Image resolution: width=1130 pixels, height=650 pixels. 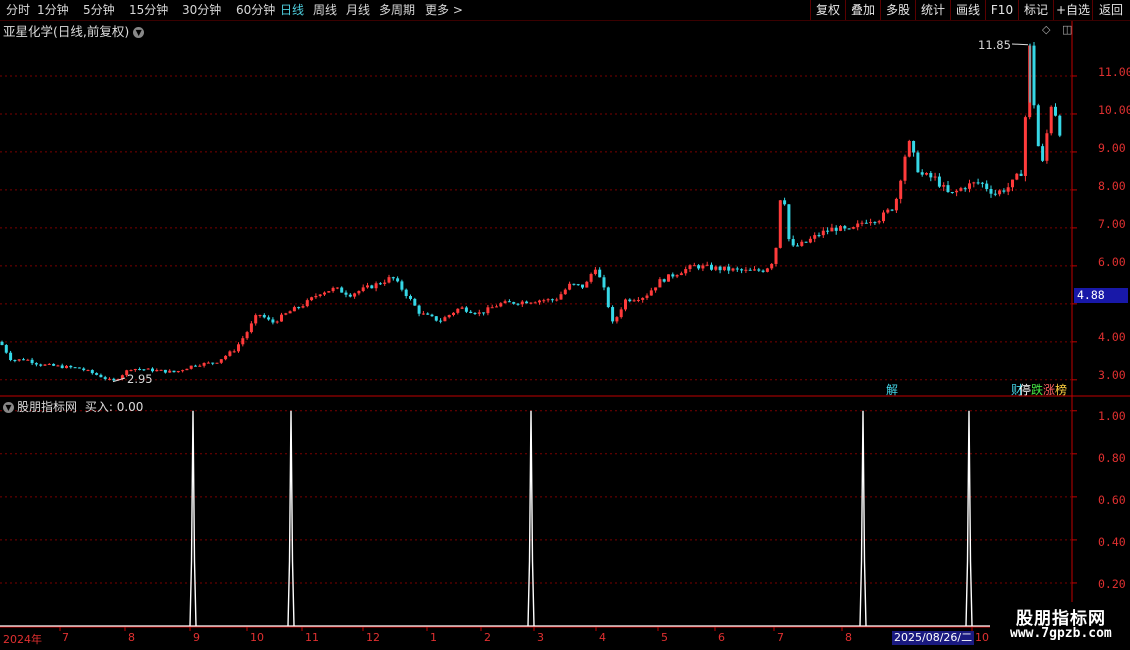 What do you see at coordinates (433, 637) in the screenshot?
I see `x-tick-label: 1` at bounding box center [433, 637].